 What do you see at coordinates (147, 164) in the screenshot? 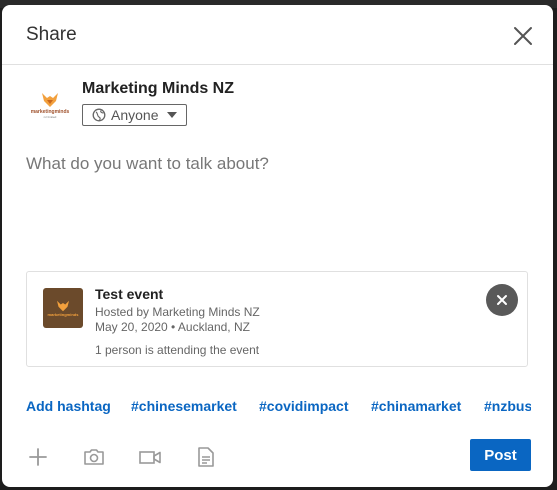
I see `post-text-input: What do you want to talk about?` at bounding box center [147, 164].